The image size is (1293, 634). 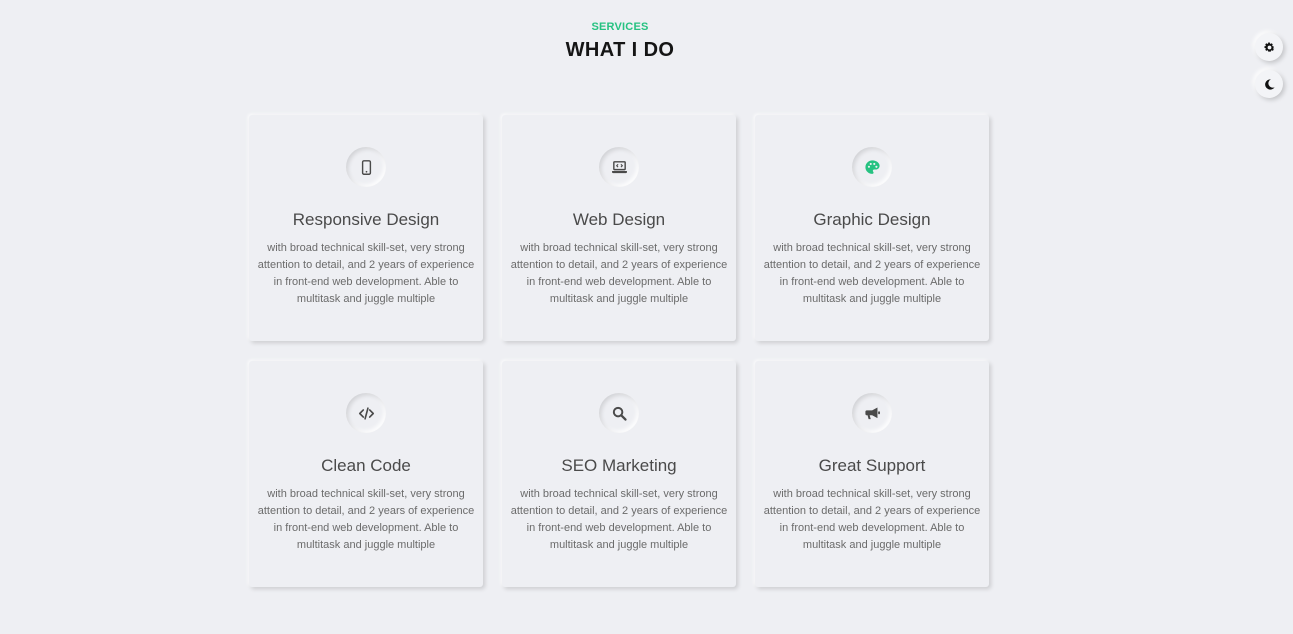 I want to click on service-title: Web Design, so click(x=619, y=219).